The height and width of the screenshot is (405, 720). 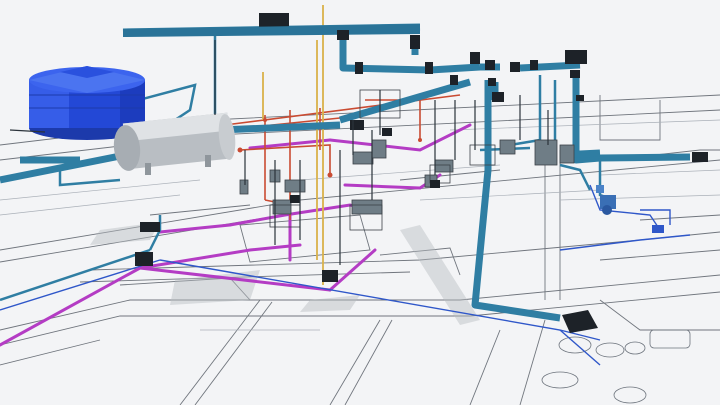 What do you see at coordinates (616, 366) in the screenshot?
I see `plan-fixture-circles` at bounding box center [616, 366].